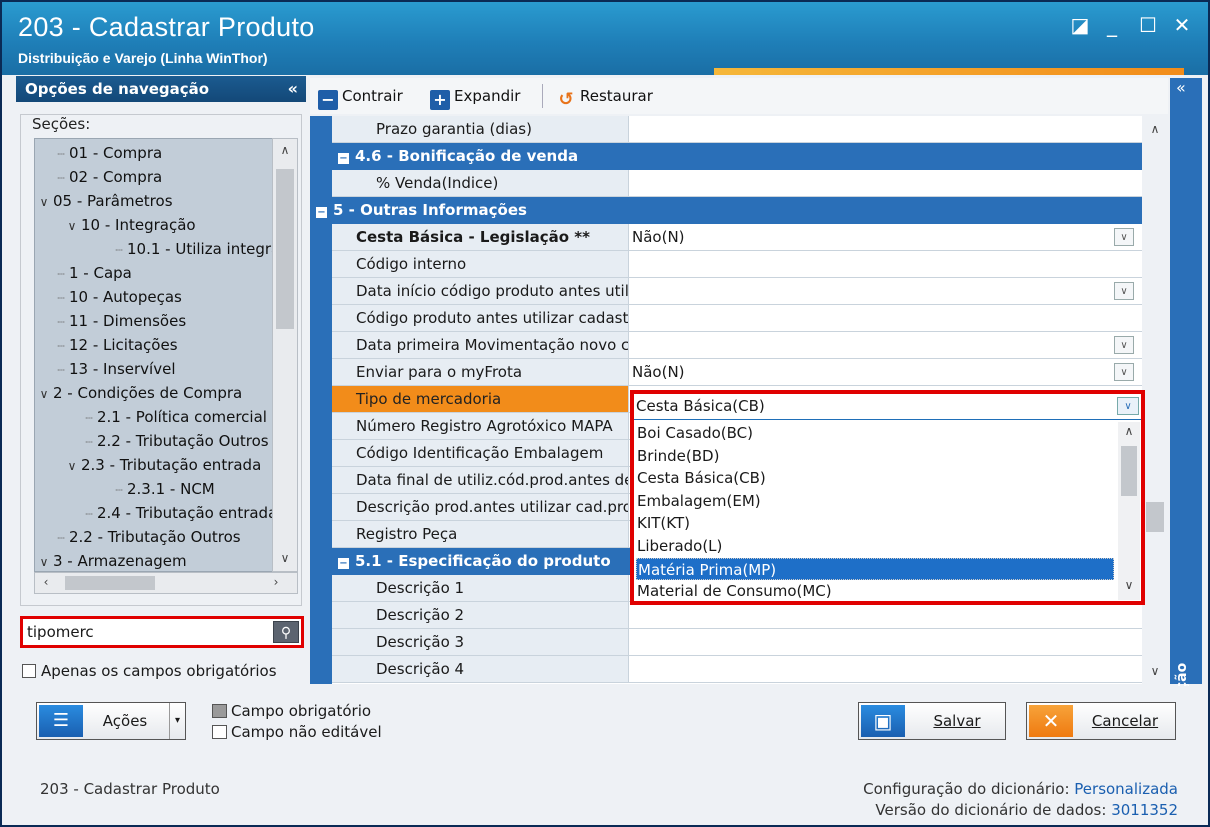  I want to click on scroll-down-icon: ∨, so click(285, 558).